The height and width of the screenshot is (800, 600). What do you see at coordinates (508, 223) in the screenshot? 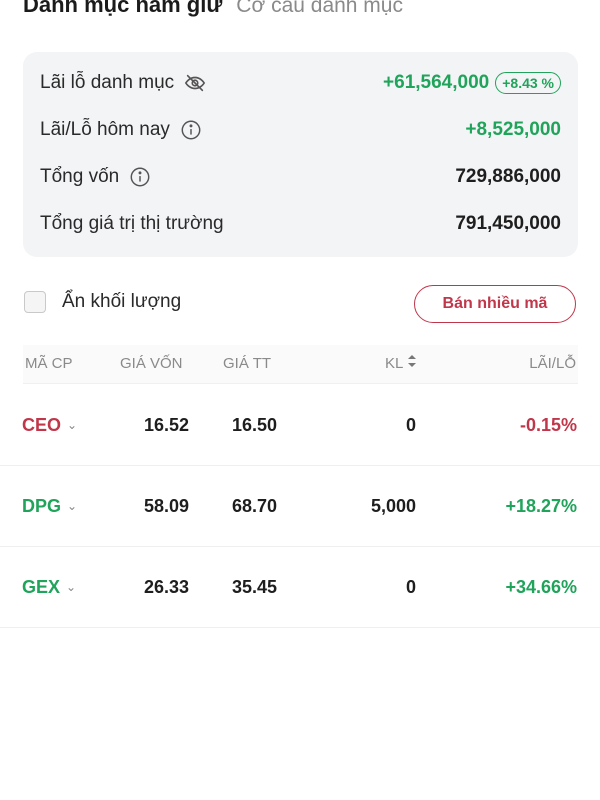
I see `market-value: 791,450,000` at bounding box center [508, 223].